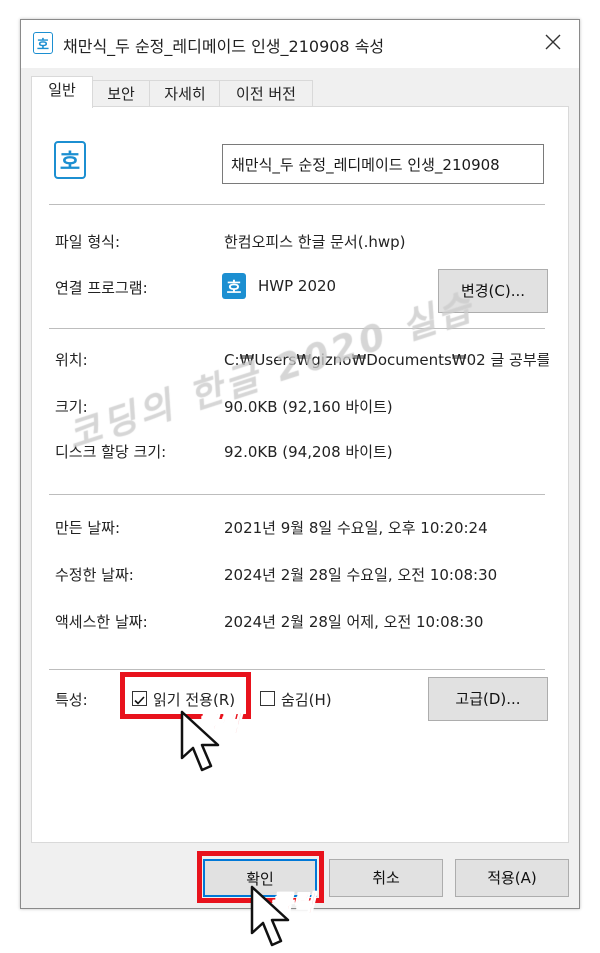 The image size is (600, 953). Describe the element at coordinates (88, 528) in the screenshot. I see `created-label: 만든 날짜:` at that location.